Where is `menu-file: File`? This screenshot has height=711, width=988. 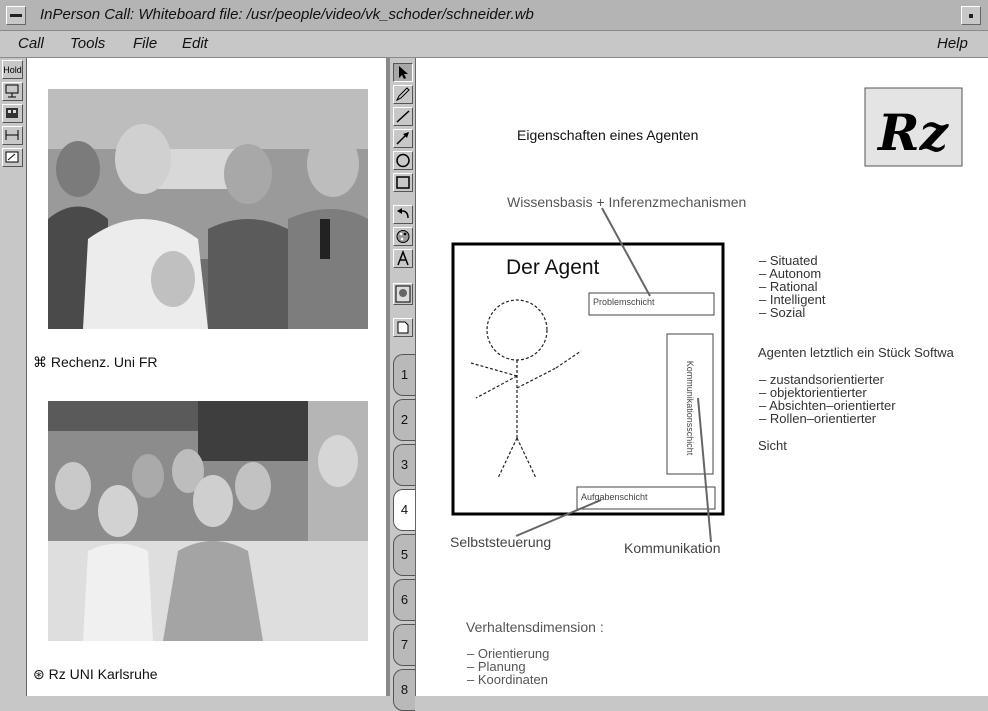 menu-file: File is located at coordinates (145, 43).